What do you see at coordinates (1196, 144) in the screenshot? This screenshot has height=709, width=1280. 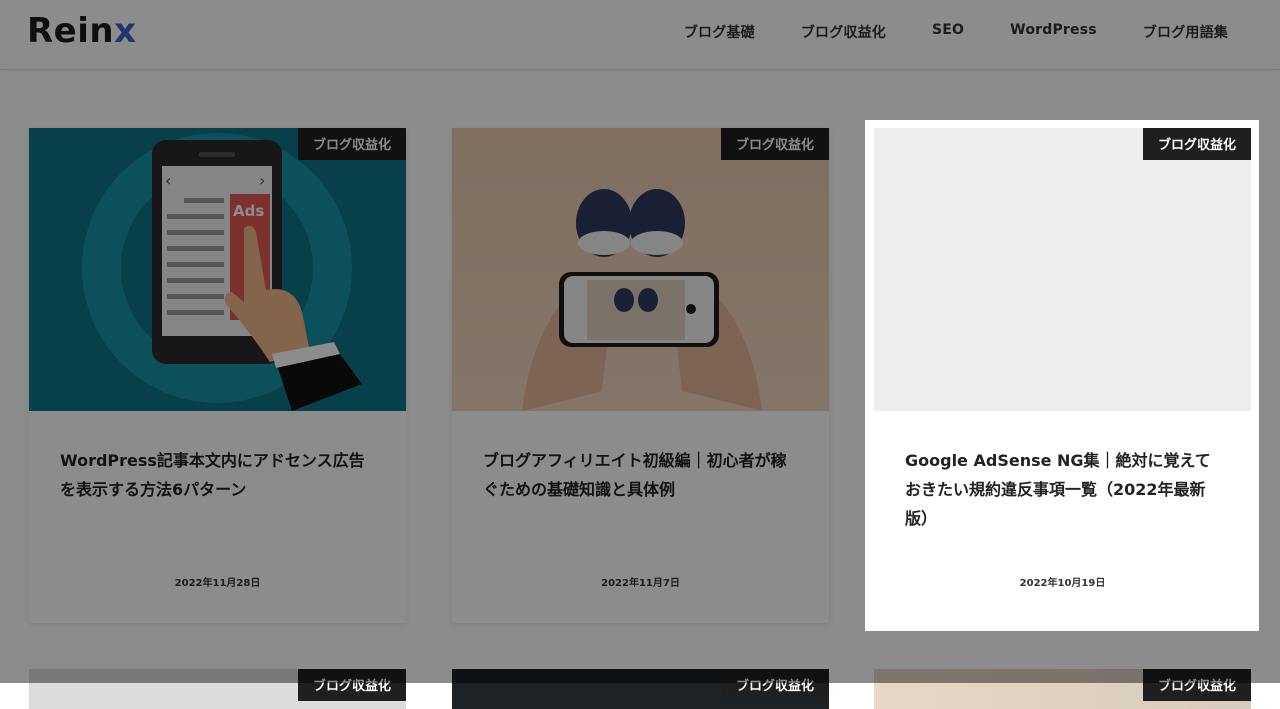 I see `category-badge: ブログ収益化` at bounding box center [1196, 144].